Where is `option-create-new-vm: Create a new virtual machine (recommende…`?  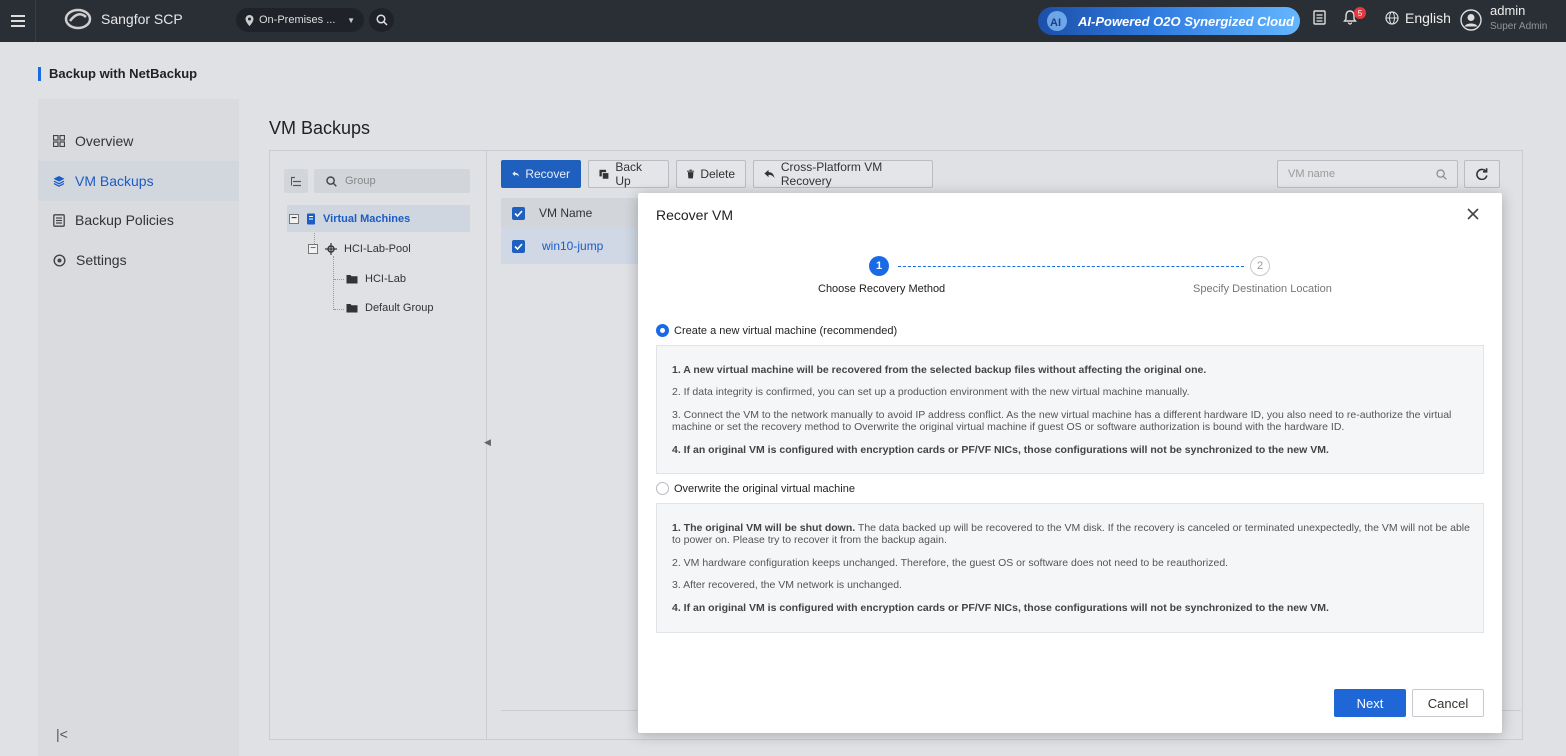
option-create-new-vm: Create a new virtual machine (recommende… is located at coordinates (776, 330).